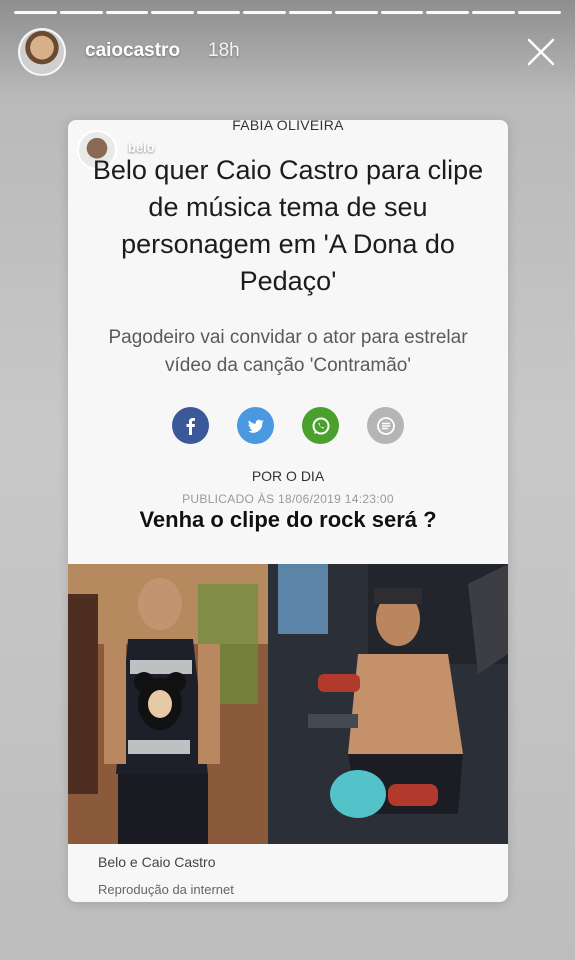 This screenshot has width=575, height=960. I want to click on story-progress-bar, so click(287, 12).